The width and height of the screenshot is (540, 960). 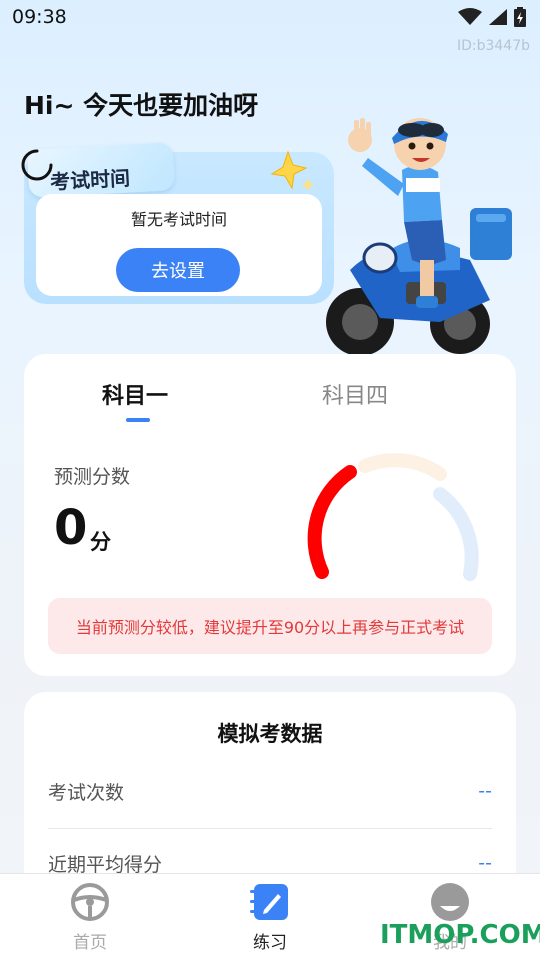 I want to click on signal-icon, so click(x=498, y=17).